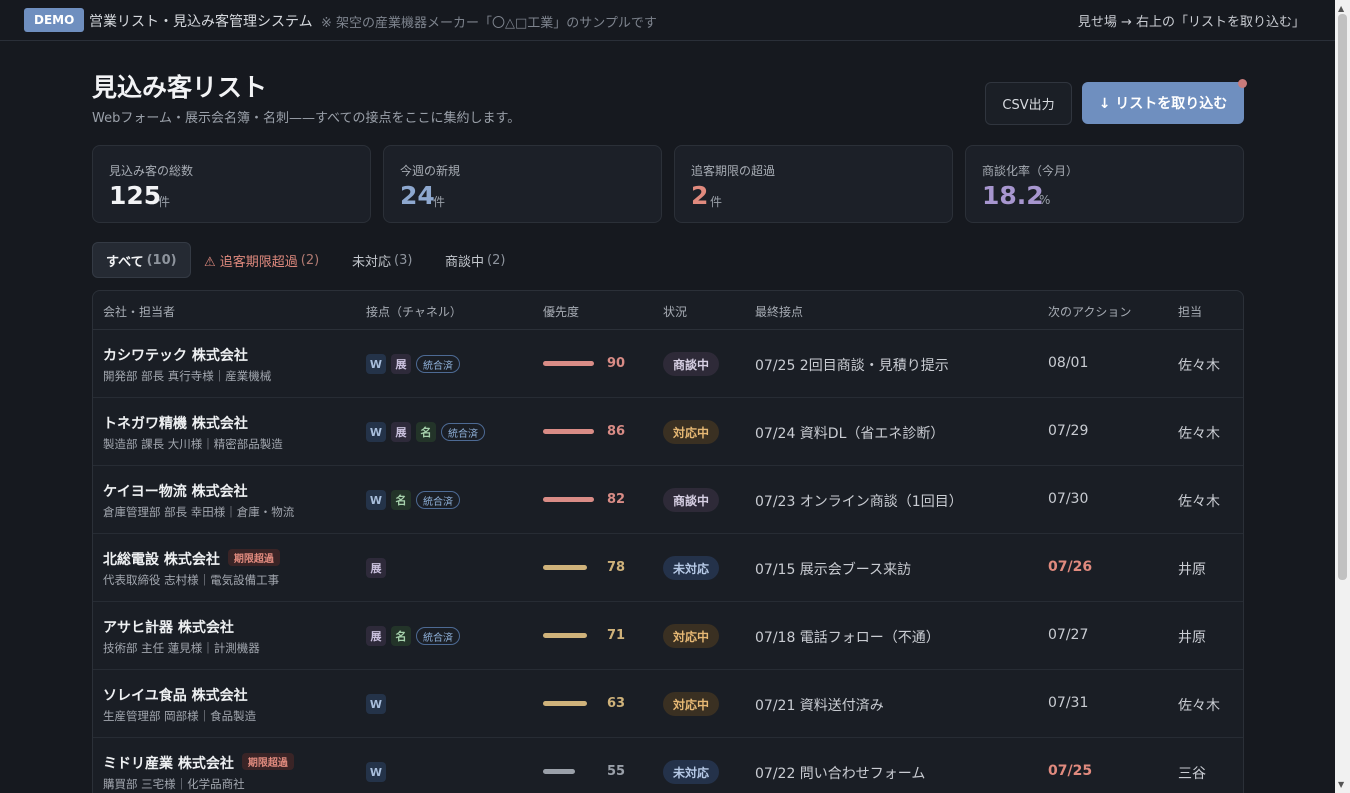  What do you see at coordinates (850, 434) in the screenshot?
I see `last-contact: 07/24 資料DL（省エネ診断）` at bounding box center [850, 434].